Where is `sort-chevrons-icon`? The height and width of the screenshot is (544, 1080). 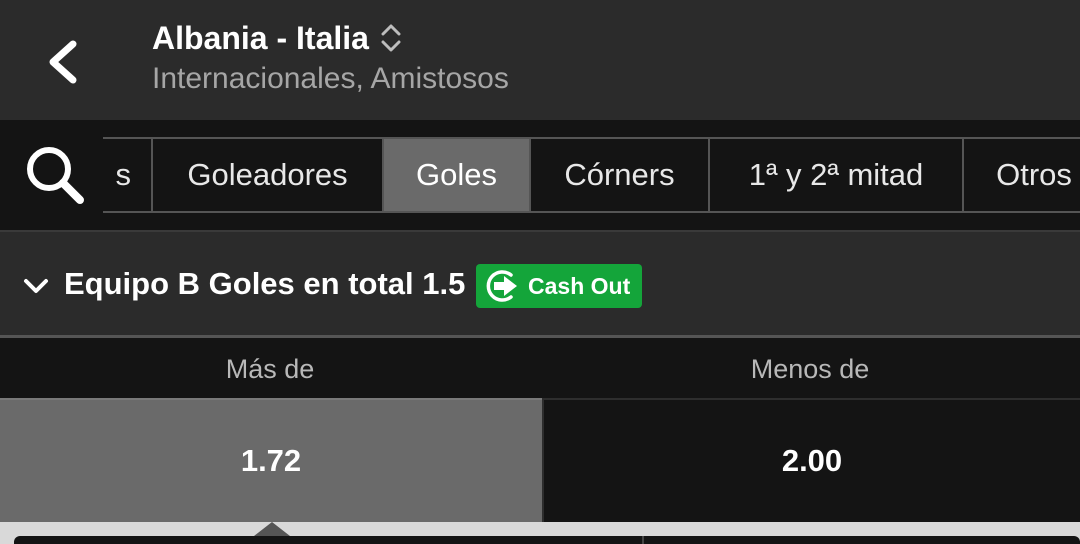 sort-chevrons-icon is located at coordinates (391, 38).